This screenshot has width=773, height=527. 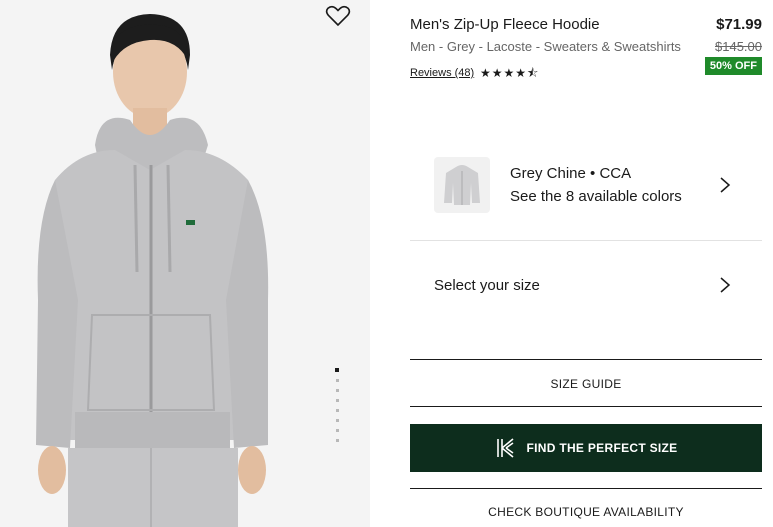 I want to click on size-guide-button: SIZE GUIDE, so click(x=586, y=384).